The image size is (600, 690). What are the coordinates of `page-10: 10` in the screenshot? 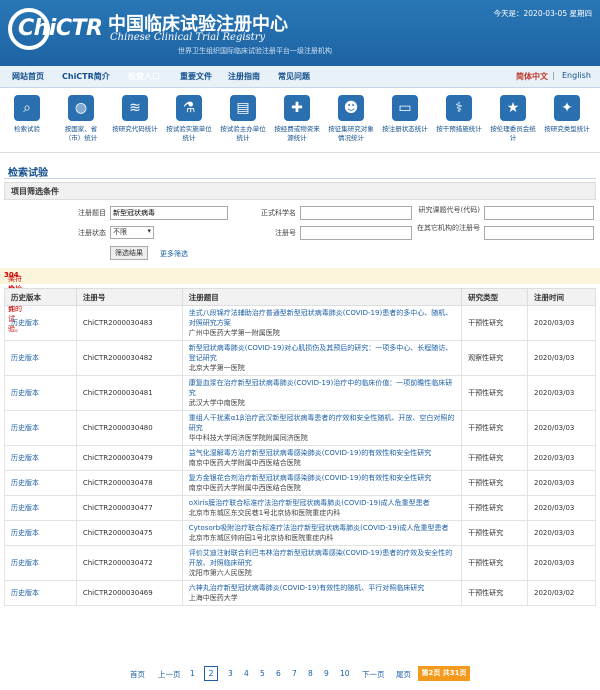 It's located at (345, 673).